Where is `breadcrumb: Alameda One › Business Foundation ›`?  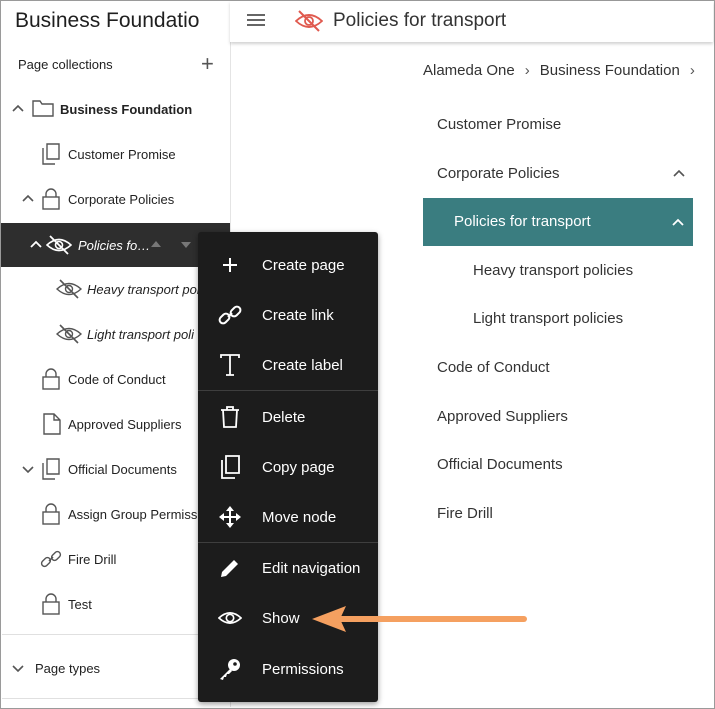
breadcrumb: Alameda One › Business Foundation › is located at coordinates (564, 70).